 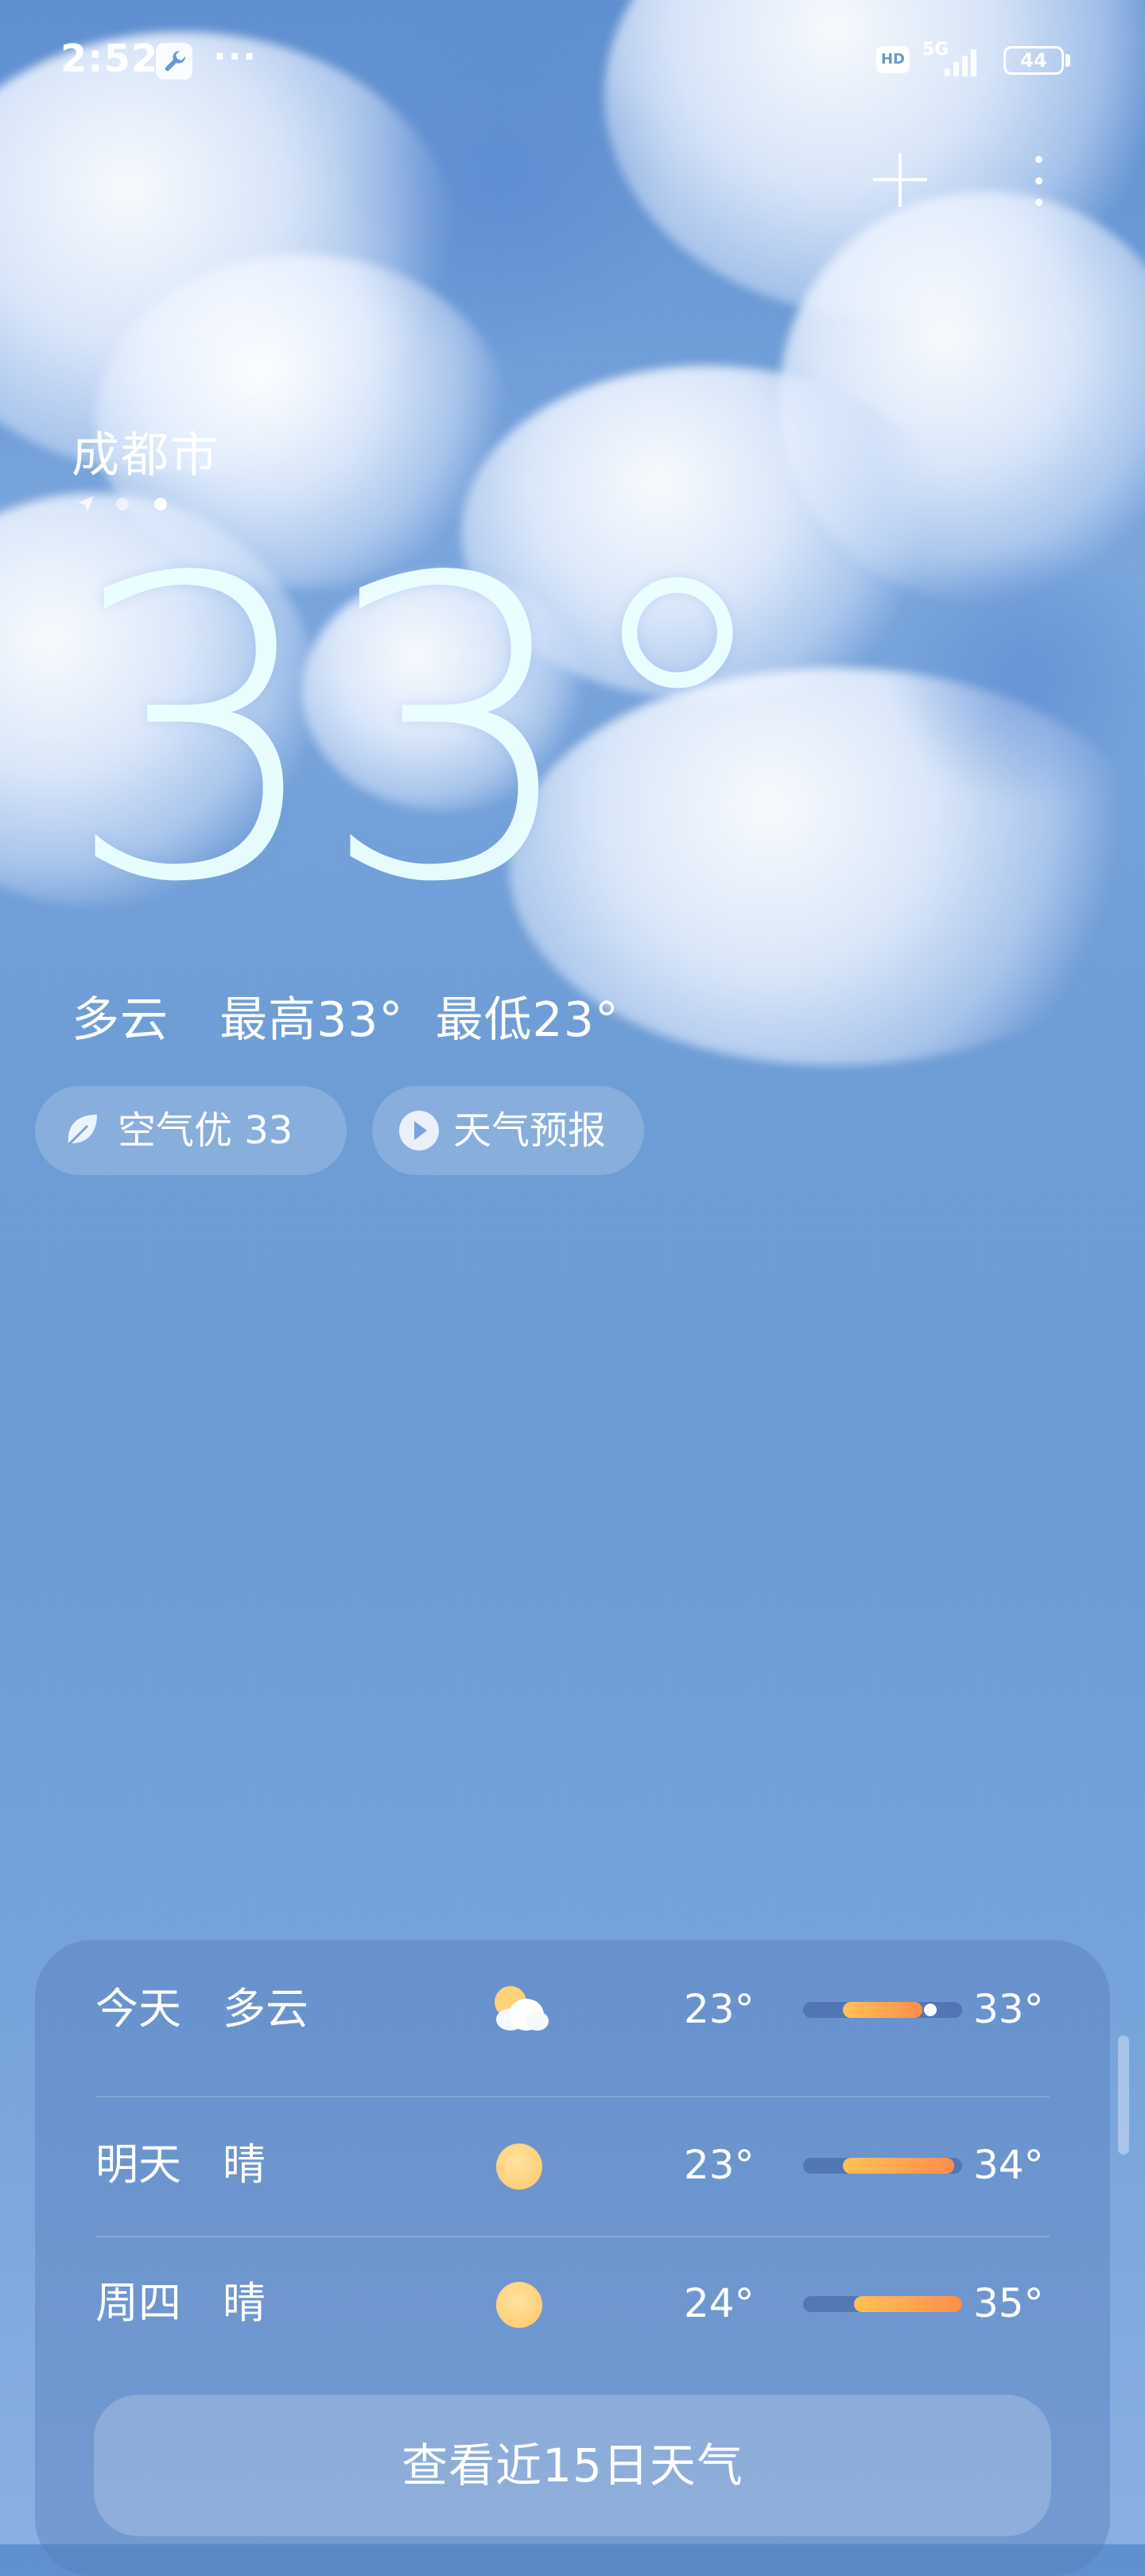 What do you see at coordinates (422, 731) in the screenshot?
I see `current-temperature: 33°` at bounding box center [422, 731].